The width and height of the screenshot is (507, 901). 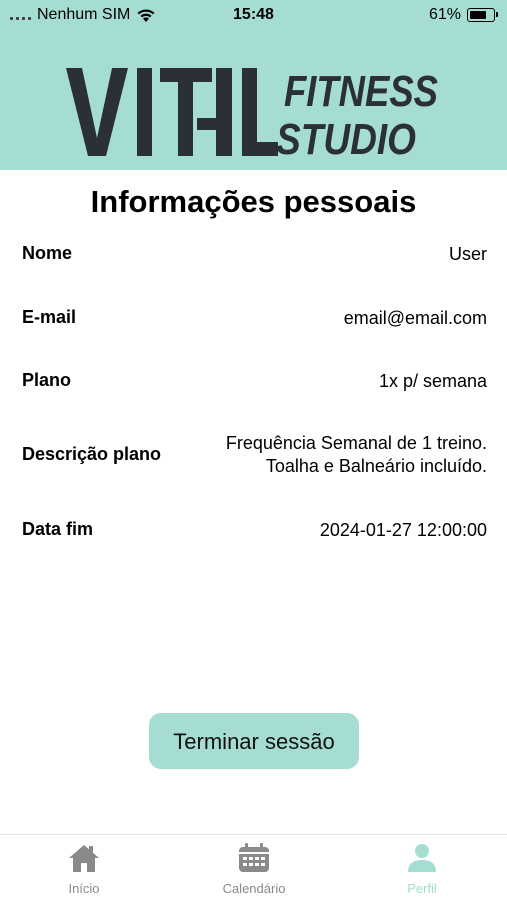 What do you see at coordinates (253, 16) in the screenshot?
I see `status-bar: Nenhum SIM 15:48 61%` at bounding box center [253, 16].